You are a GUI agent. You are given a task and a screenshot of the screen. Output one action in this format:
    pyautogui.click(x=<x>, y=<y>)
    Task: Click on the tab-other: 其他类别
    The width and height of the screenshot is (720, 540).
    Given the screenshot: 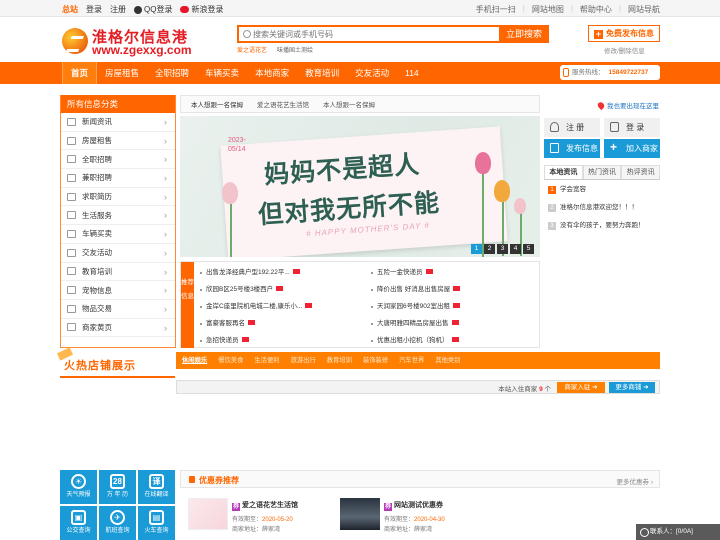 What is the action you would take?
    pyautogui.click(x=447, y=360)
    